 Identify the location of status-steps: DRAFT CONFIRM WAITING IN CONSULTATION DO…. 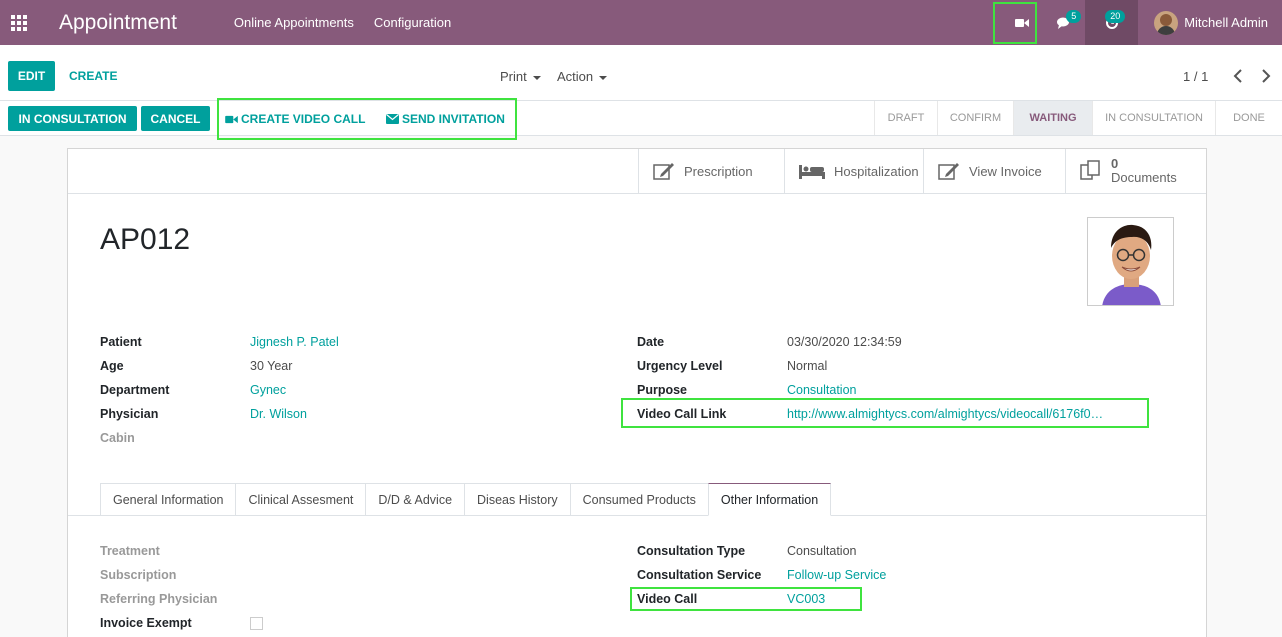
(1078, 118).